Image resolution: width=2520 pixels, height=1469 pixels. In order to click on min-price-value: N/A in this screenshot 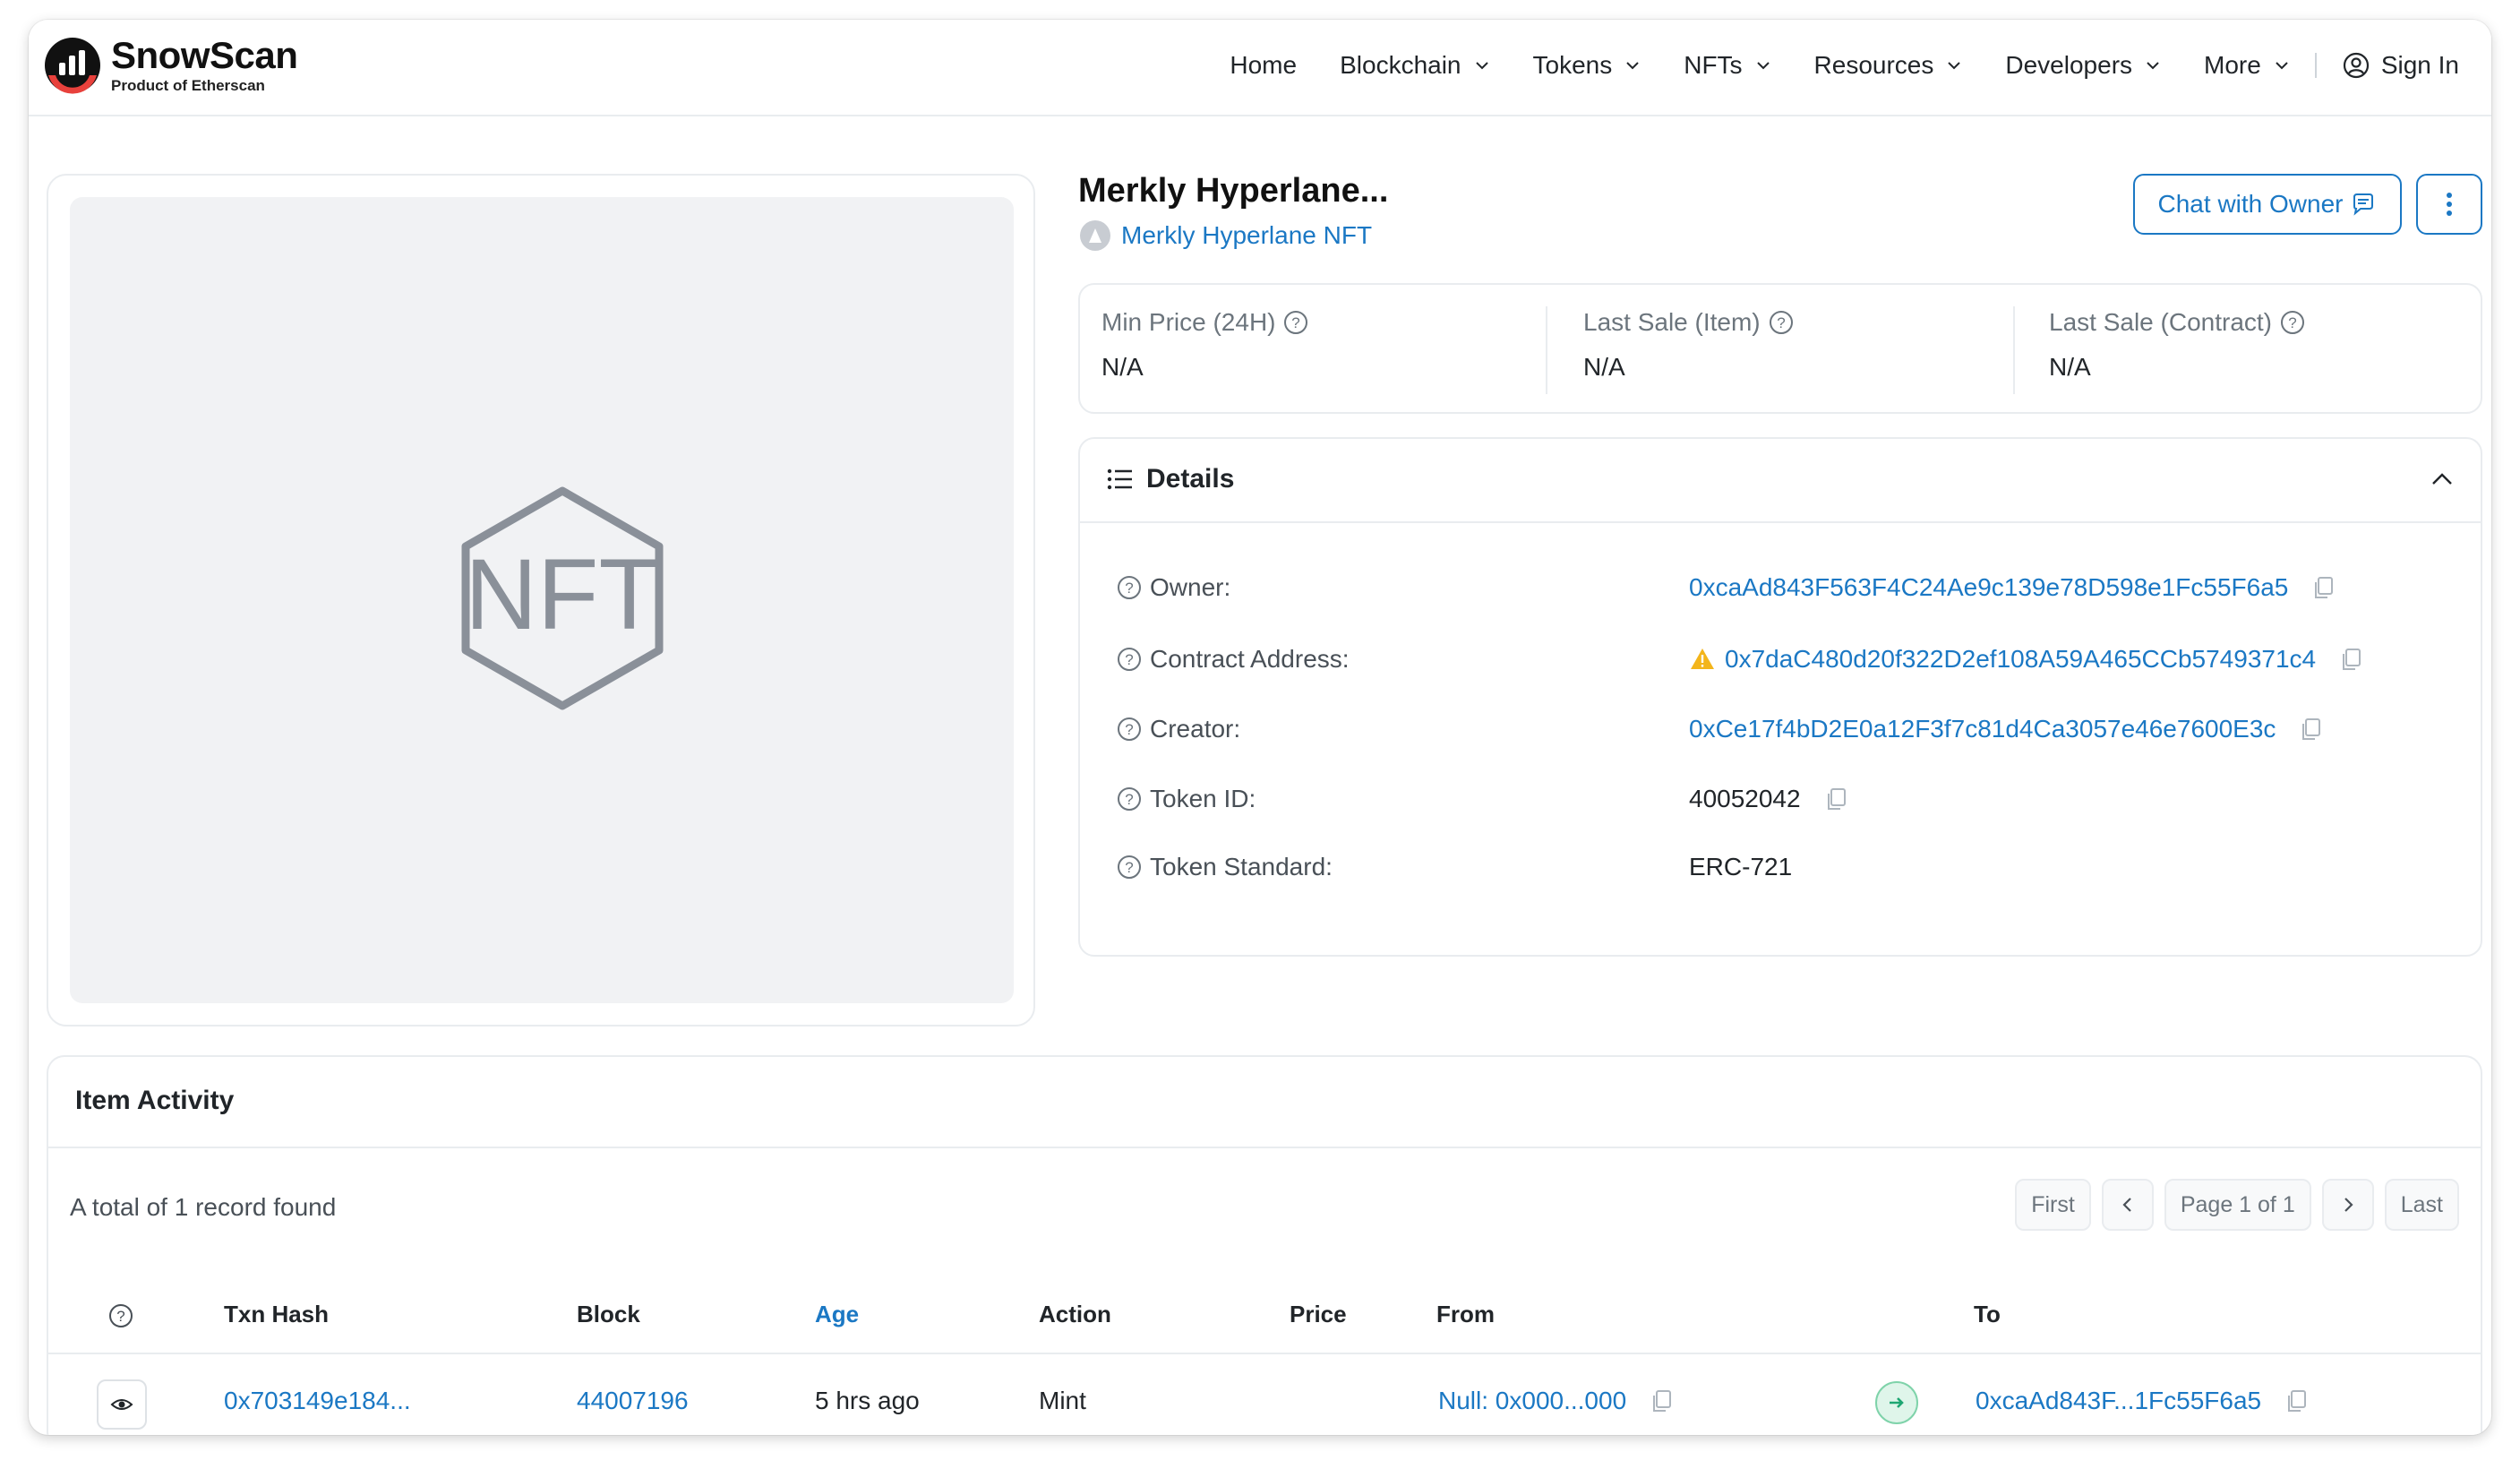, I will do `click(1122, 367)`.